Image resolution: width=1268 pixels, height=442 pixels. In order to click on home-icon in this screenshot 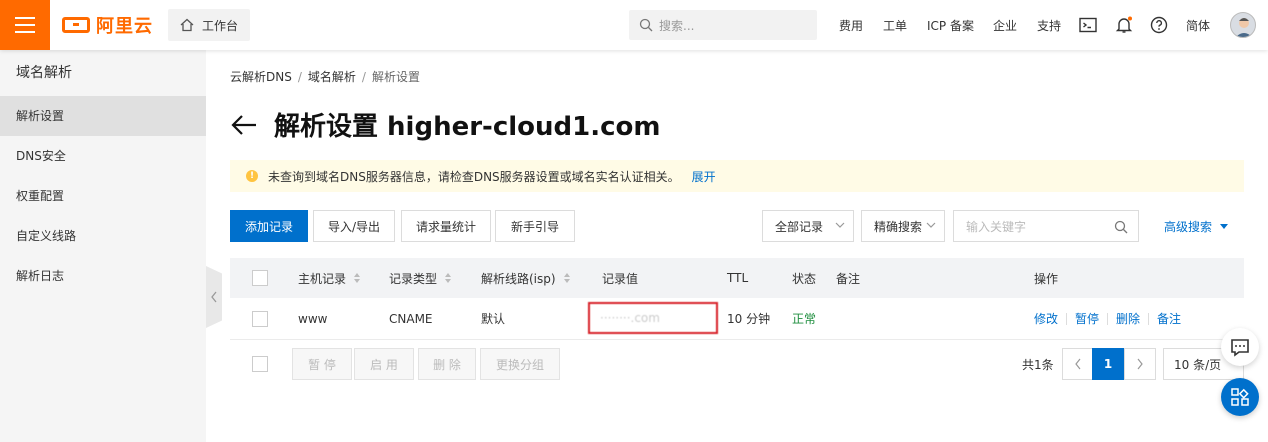, I will do `click(187, 25)`.